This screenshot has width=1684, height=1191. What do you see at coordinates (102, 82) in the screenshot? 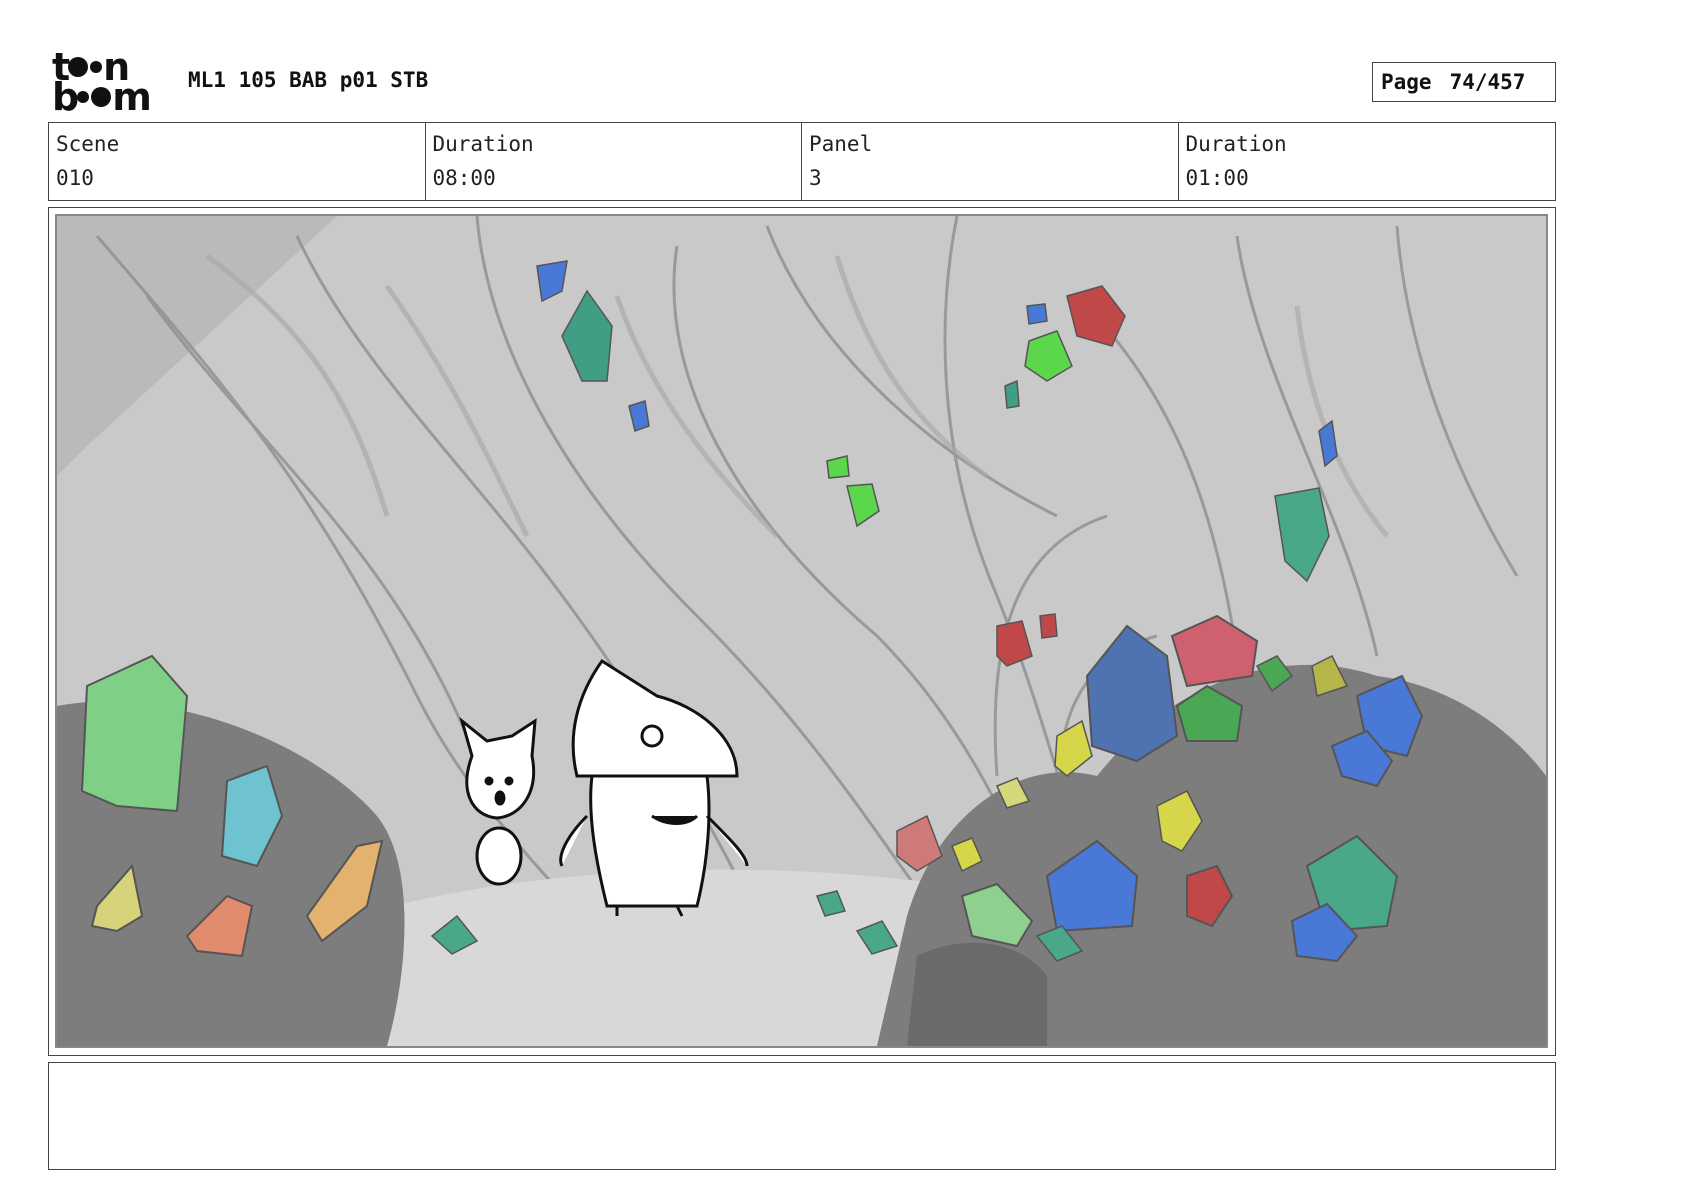
I see `toon-boom-logo: tn bm` at bounding box center [102, 82].